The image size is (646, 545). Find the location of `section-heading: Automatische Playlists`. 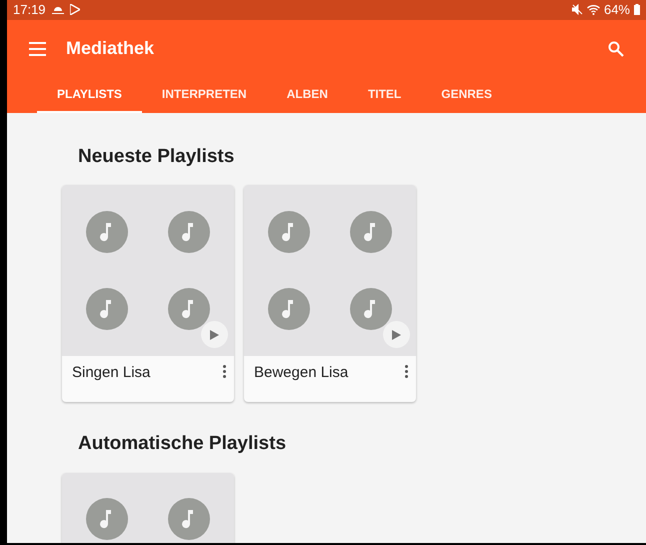

section-heading: Automatische Playlists is located at coordinates (183, 444).